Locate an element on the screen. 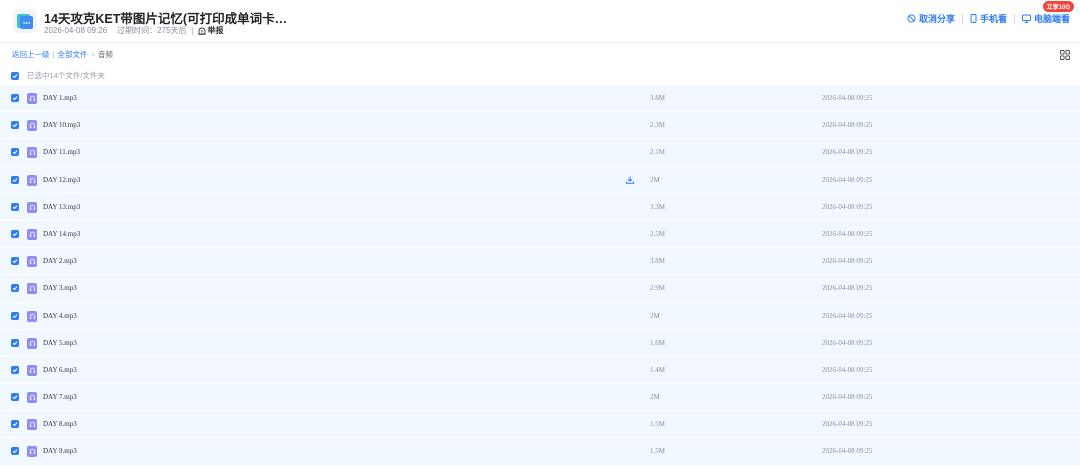 Image resolution: width=1080 pixels, height=466 pixels. file-name: DAY 8.mp3 is located at coordinates (60, 424).